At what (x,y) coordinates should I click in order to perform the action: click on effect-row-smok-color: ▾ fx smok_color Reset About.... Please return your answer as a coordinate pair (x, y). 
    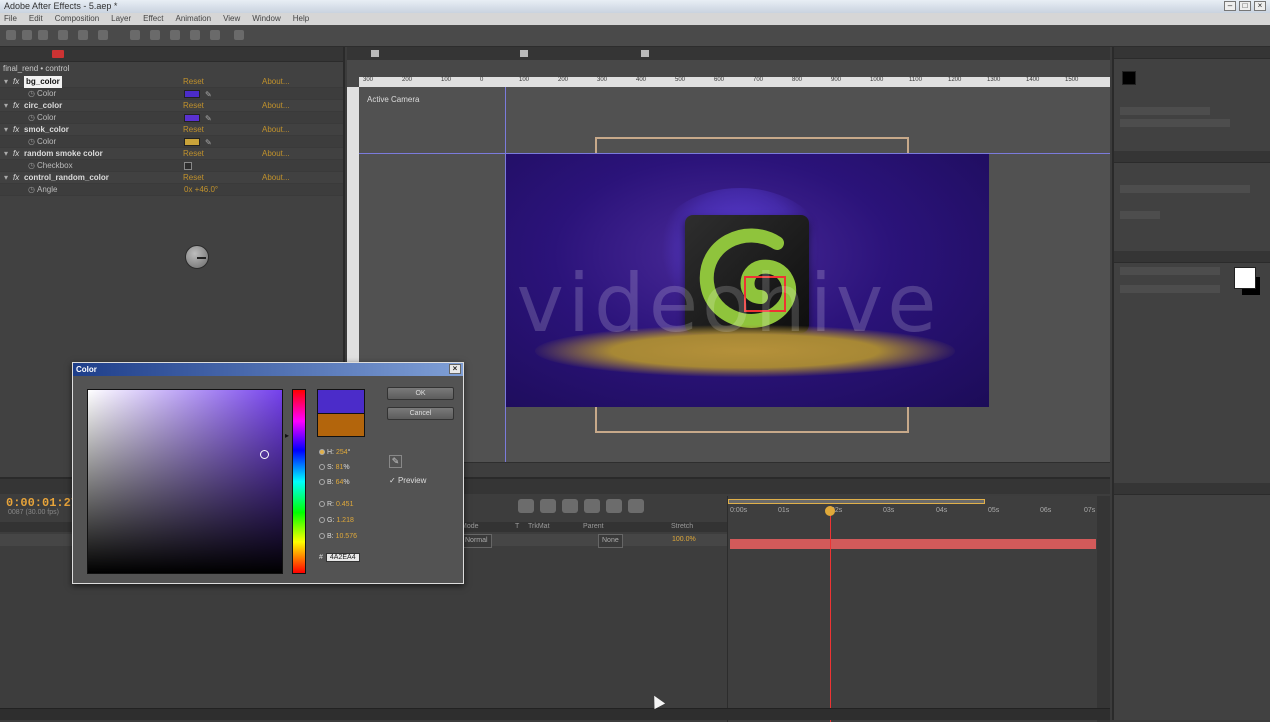
    Looking at the image, I should click on (171, 130).